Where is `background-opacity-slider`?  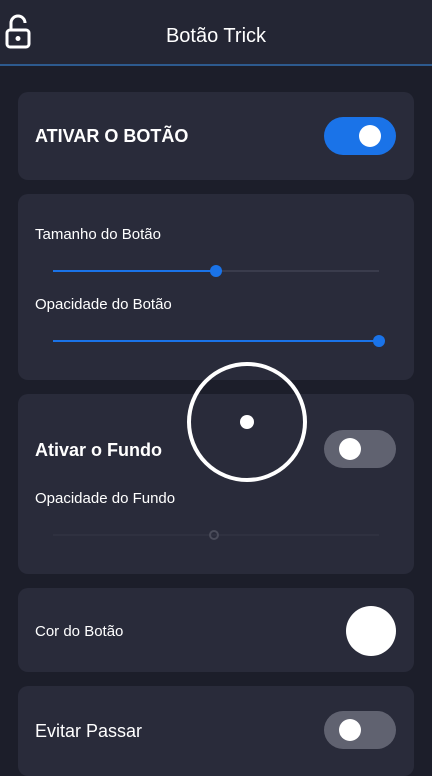 background-opacity-slider is located at coordinates (216, 535).